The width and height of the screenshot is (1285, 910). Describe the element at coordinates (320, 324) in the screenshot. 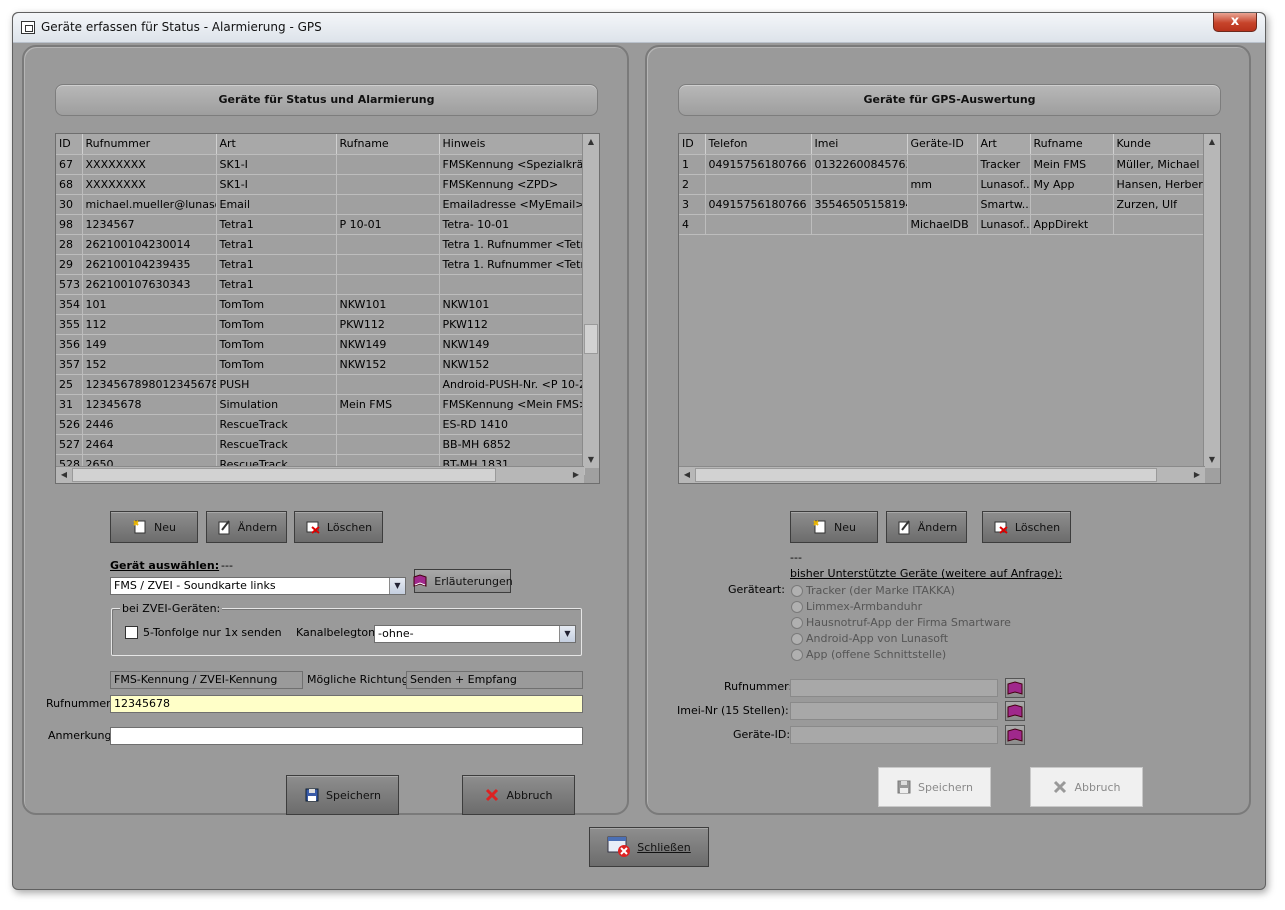

I see `table-row: 355 112 TomTom PKW112 PKW112` at that location.